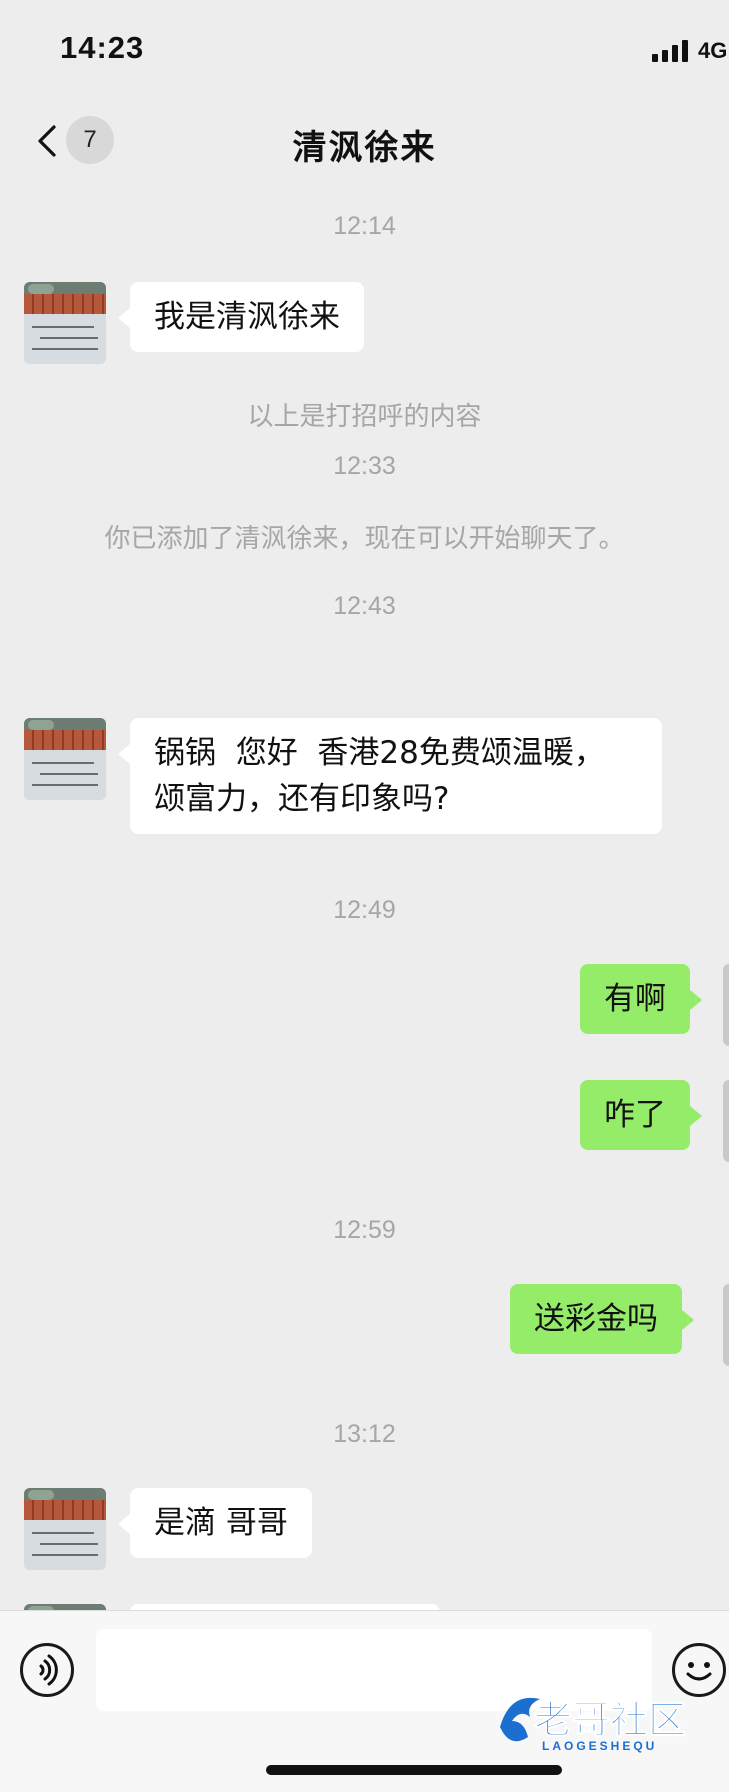 The height and width of the screenshot is (1792, 729). I want to click on watermark-brand: 老哥社区, so click(610, 1720).